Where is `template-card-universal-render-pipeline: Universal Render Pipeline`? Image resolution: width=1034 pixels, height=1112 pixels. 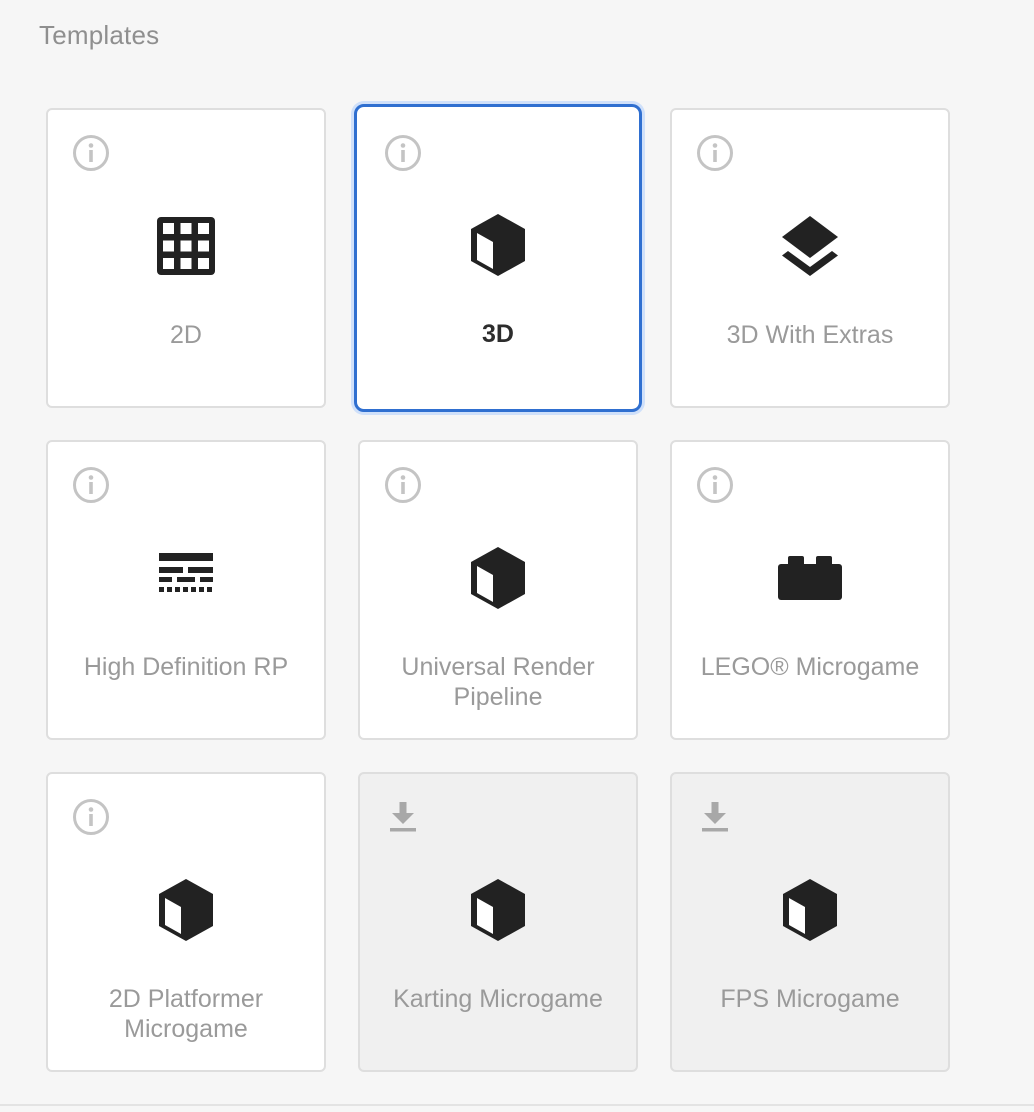 template-card-universal-render-pipeline: Universal Render Pipeline is located at coordinates (498, 590).